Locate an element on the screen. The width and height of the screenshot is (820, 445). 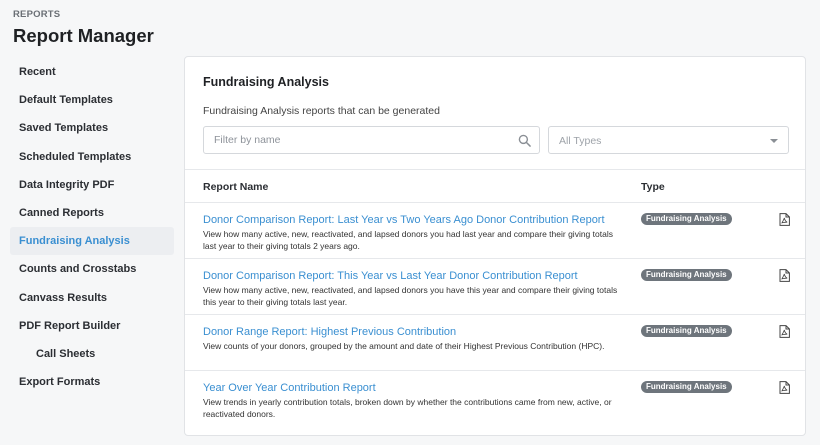
card-title: Fundraising Analysis is located at coordinates (266, 82).